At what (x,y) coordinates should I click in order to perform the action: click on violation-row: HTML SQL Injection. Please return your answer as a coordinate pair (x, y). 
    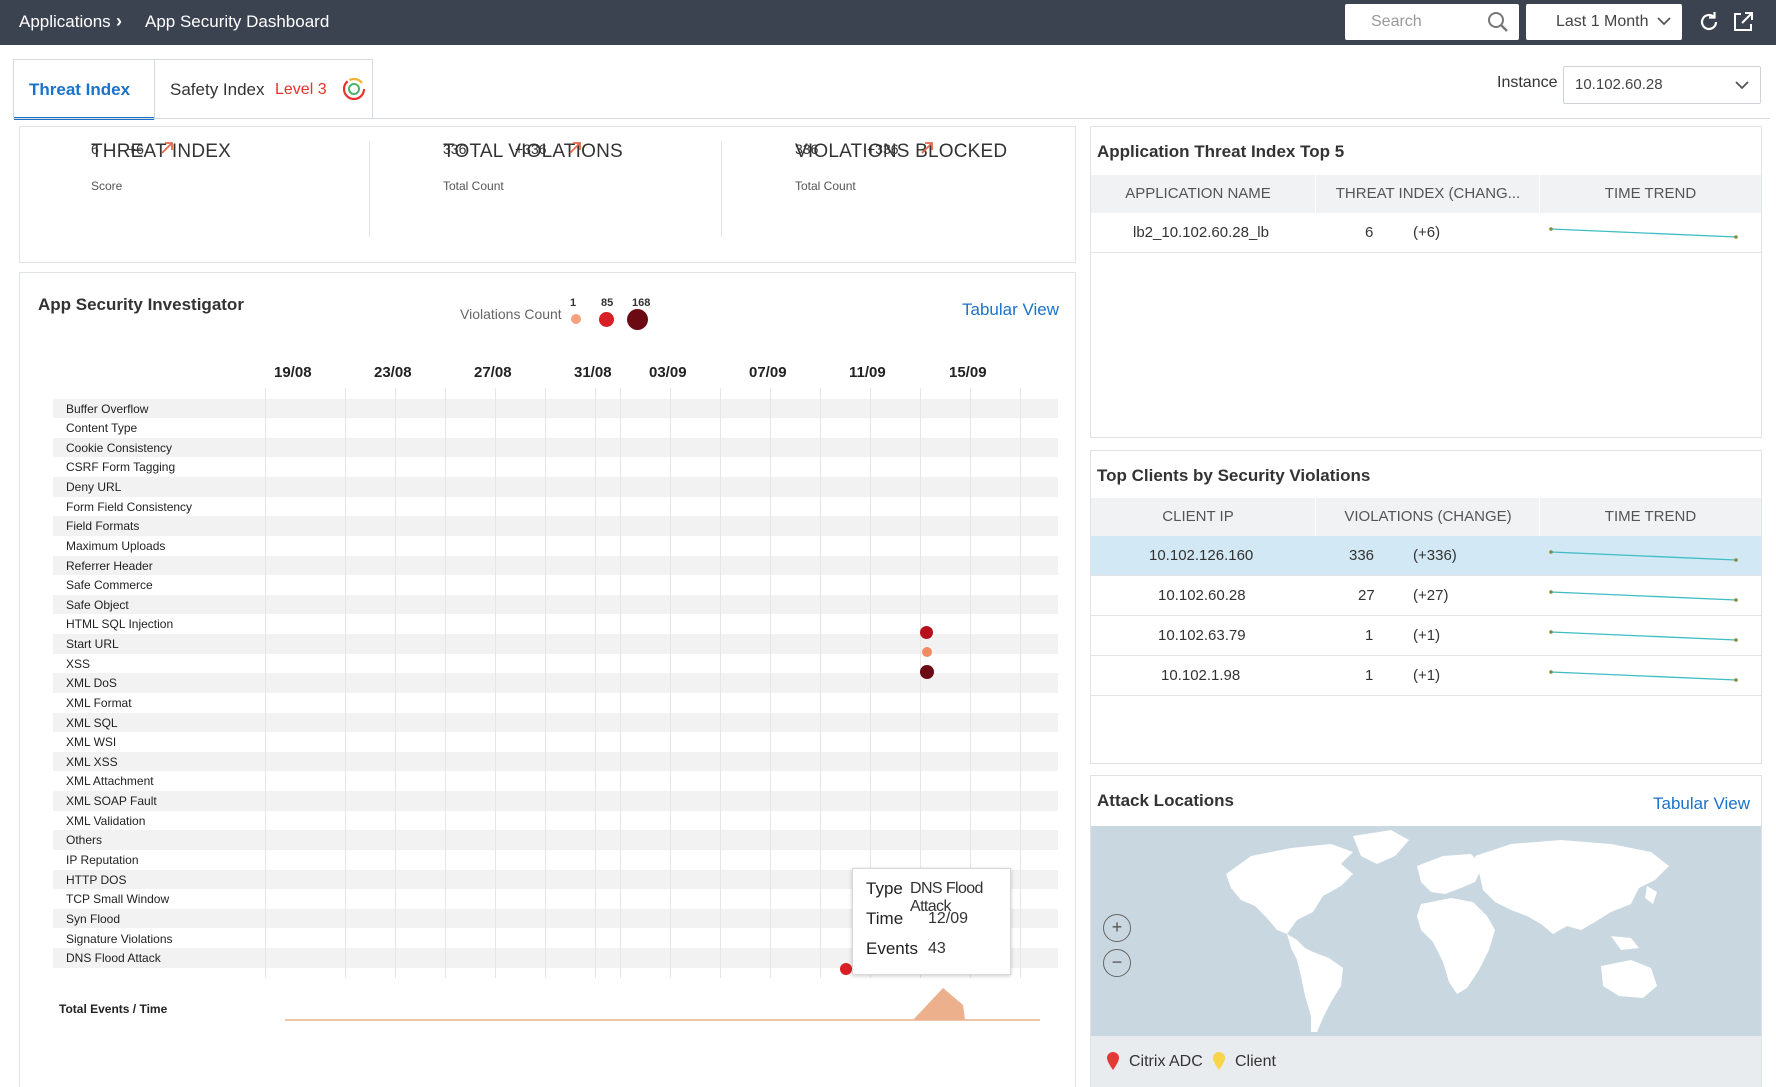
    Looking at the image, I should click on (555, 624).